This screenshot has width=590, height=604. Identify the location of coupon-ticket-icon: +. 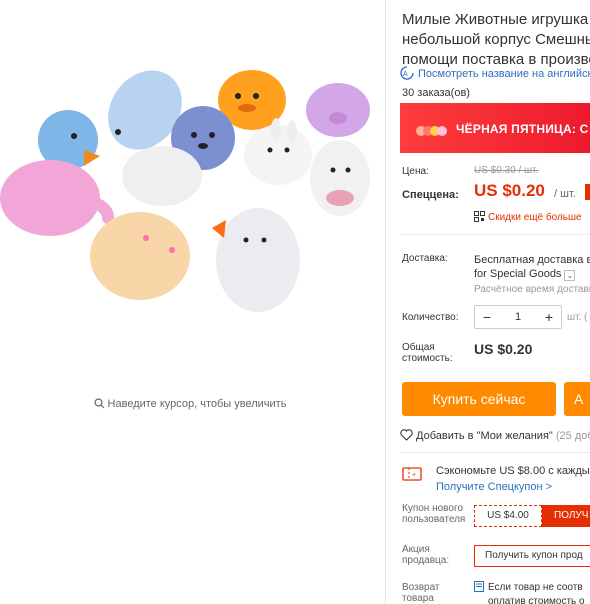
(412, 474).